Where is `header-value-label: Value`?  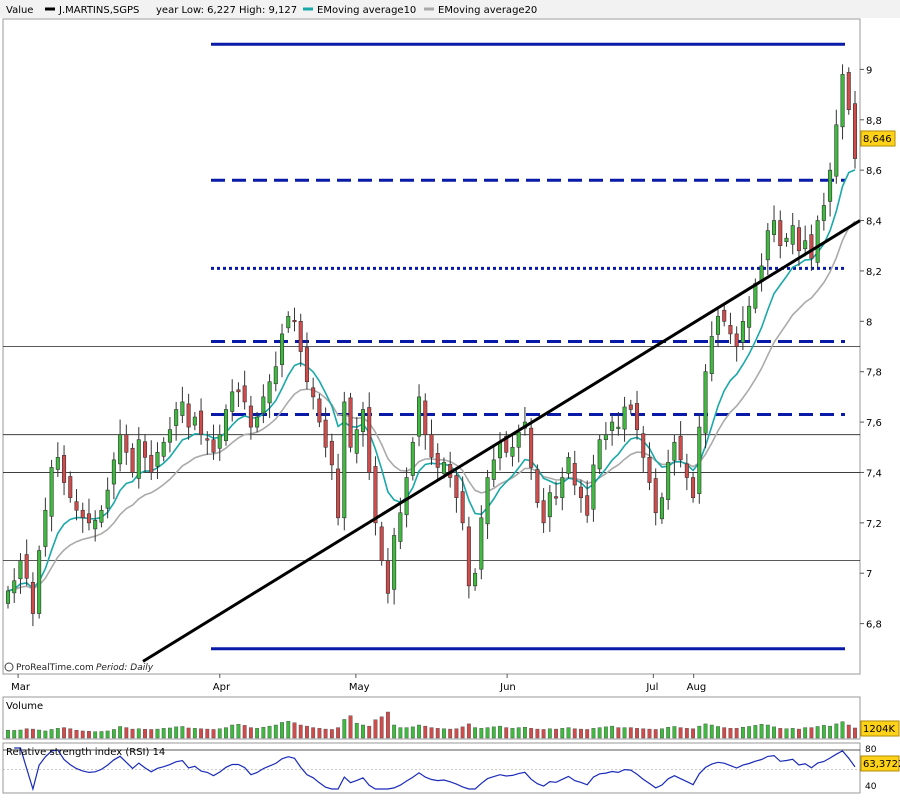
header-value-label: Value is located at coordinates (19, 10).